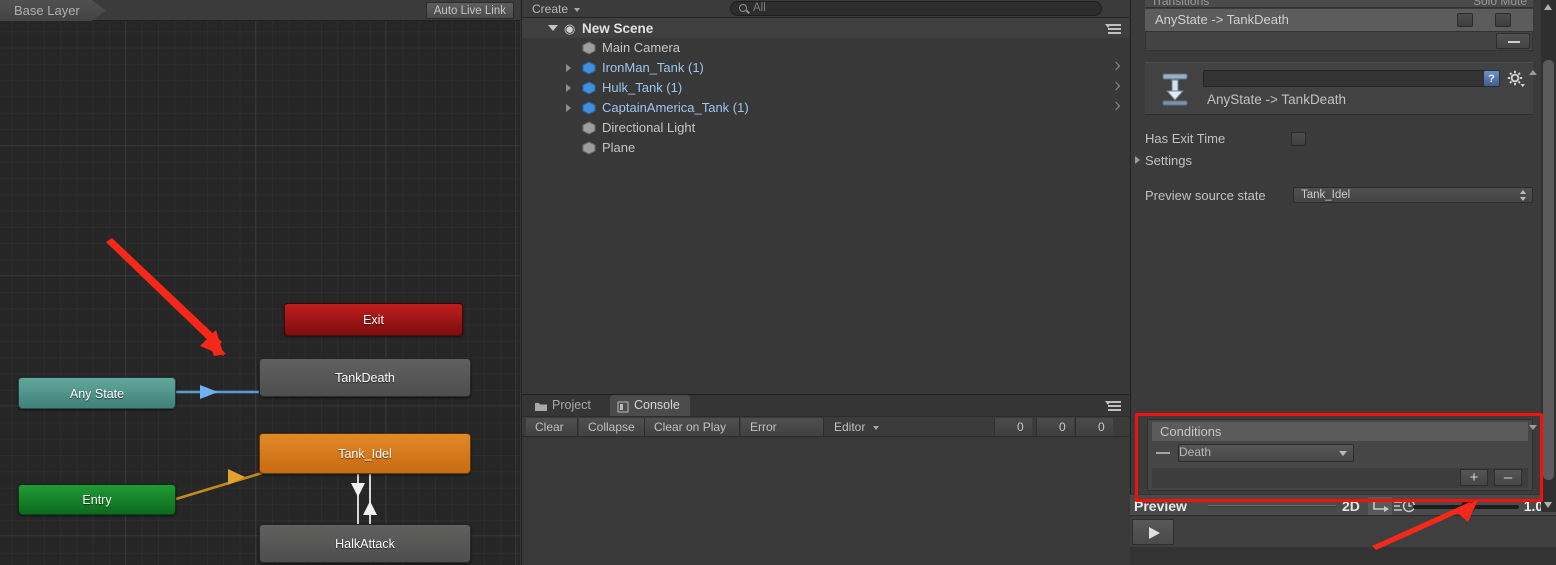 The height and width of the screenshot is (565, 1556). Describe the element at coordinates (373, 319) in the screenshot. I see `state-node-exit: Exit` at that location.